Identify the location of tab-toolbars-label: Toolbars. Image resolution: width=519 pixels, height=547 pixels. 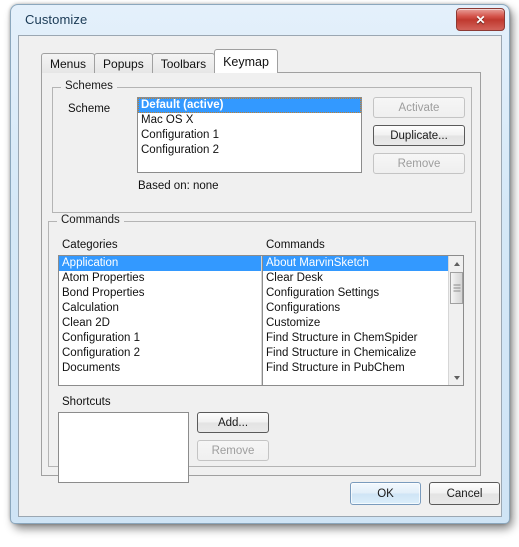
(183, 63).